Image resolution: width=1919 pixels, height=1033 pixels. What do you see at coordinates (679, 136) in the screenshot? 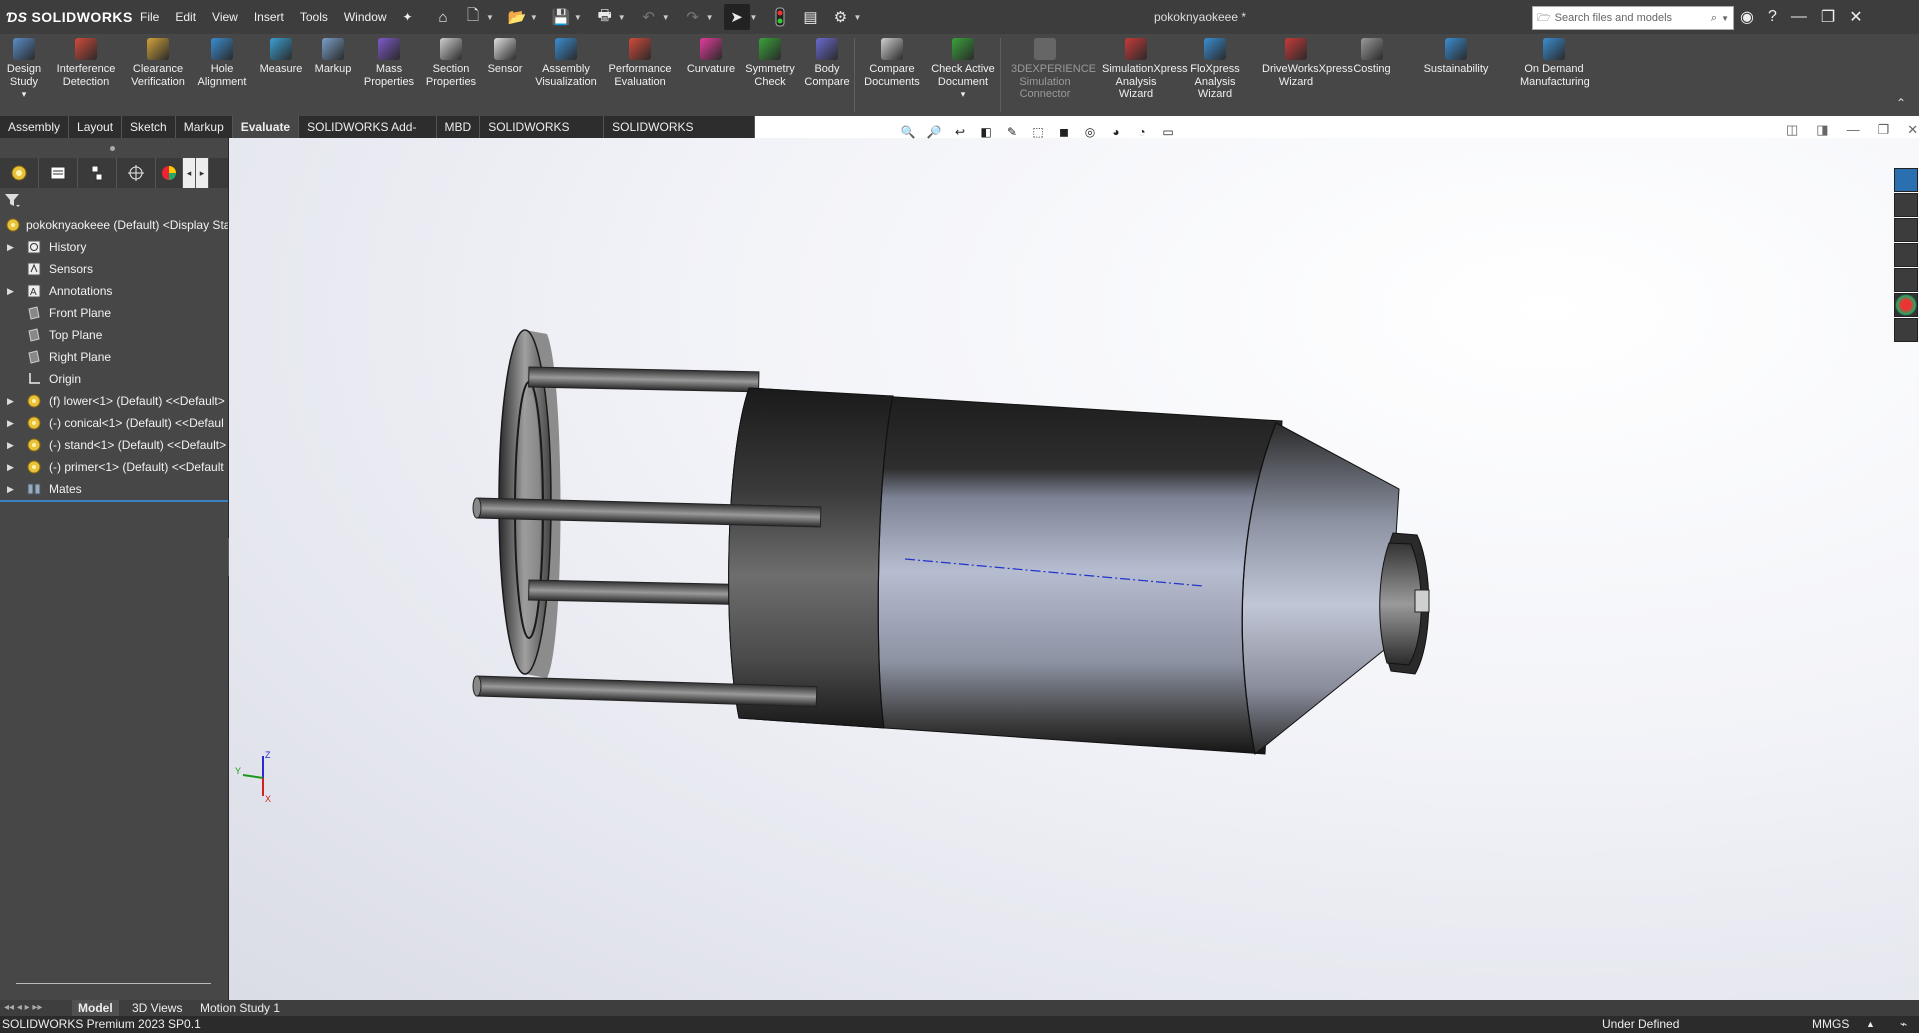
I see `tab-solidworks-inspection: SOLIDWORKS Inspection` at bounding box center [679, 136].